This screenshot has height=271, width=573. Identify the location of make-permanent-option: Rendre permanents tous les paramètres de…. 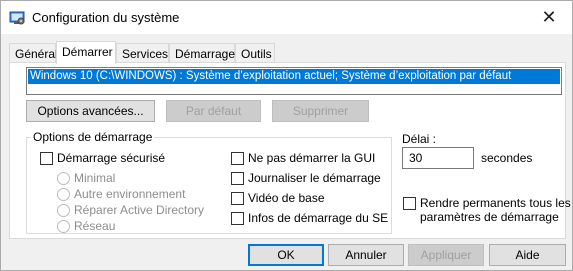
(487, 212).